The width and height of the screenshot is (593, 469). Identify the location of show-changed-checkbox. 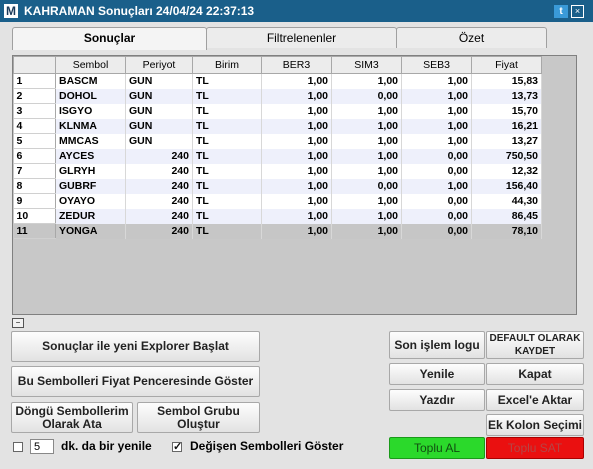
(177, 446).